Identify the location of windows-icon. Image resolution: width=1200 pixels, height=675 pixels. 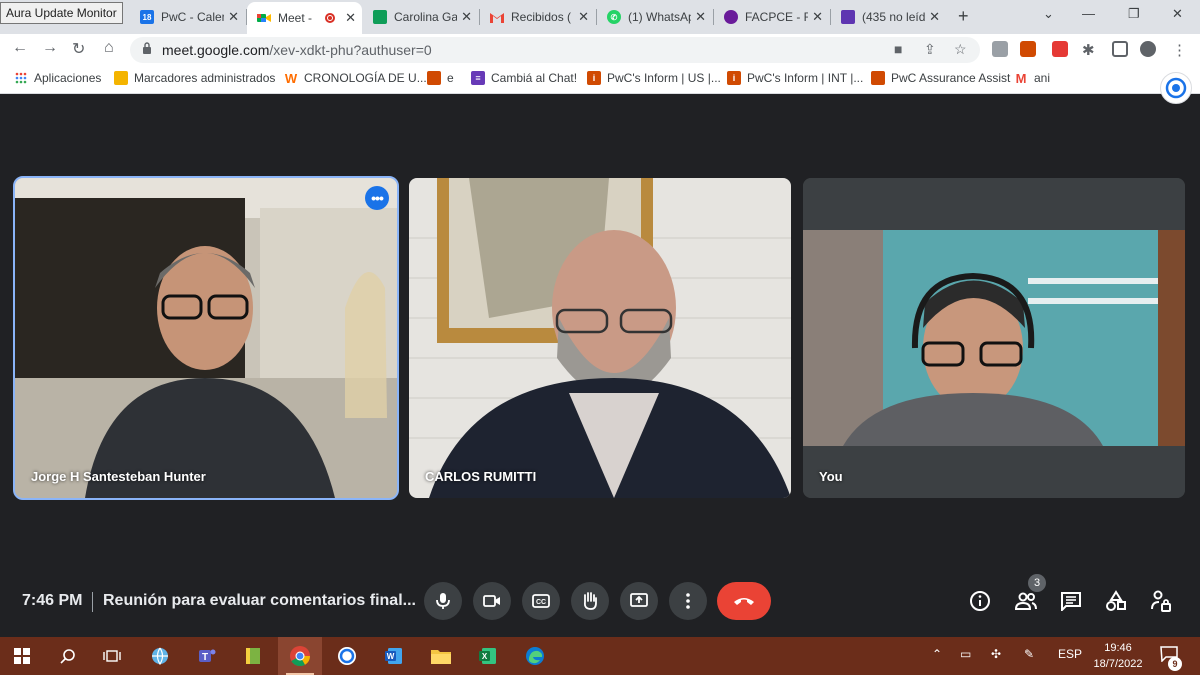
(22, 656).